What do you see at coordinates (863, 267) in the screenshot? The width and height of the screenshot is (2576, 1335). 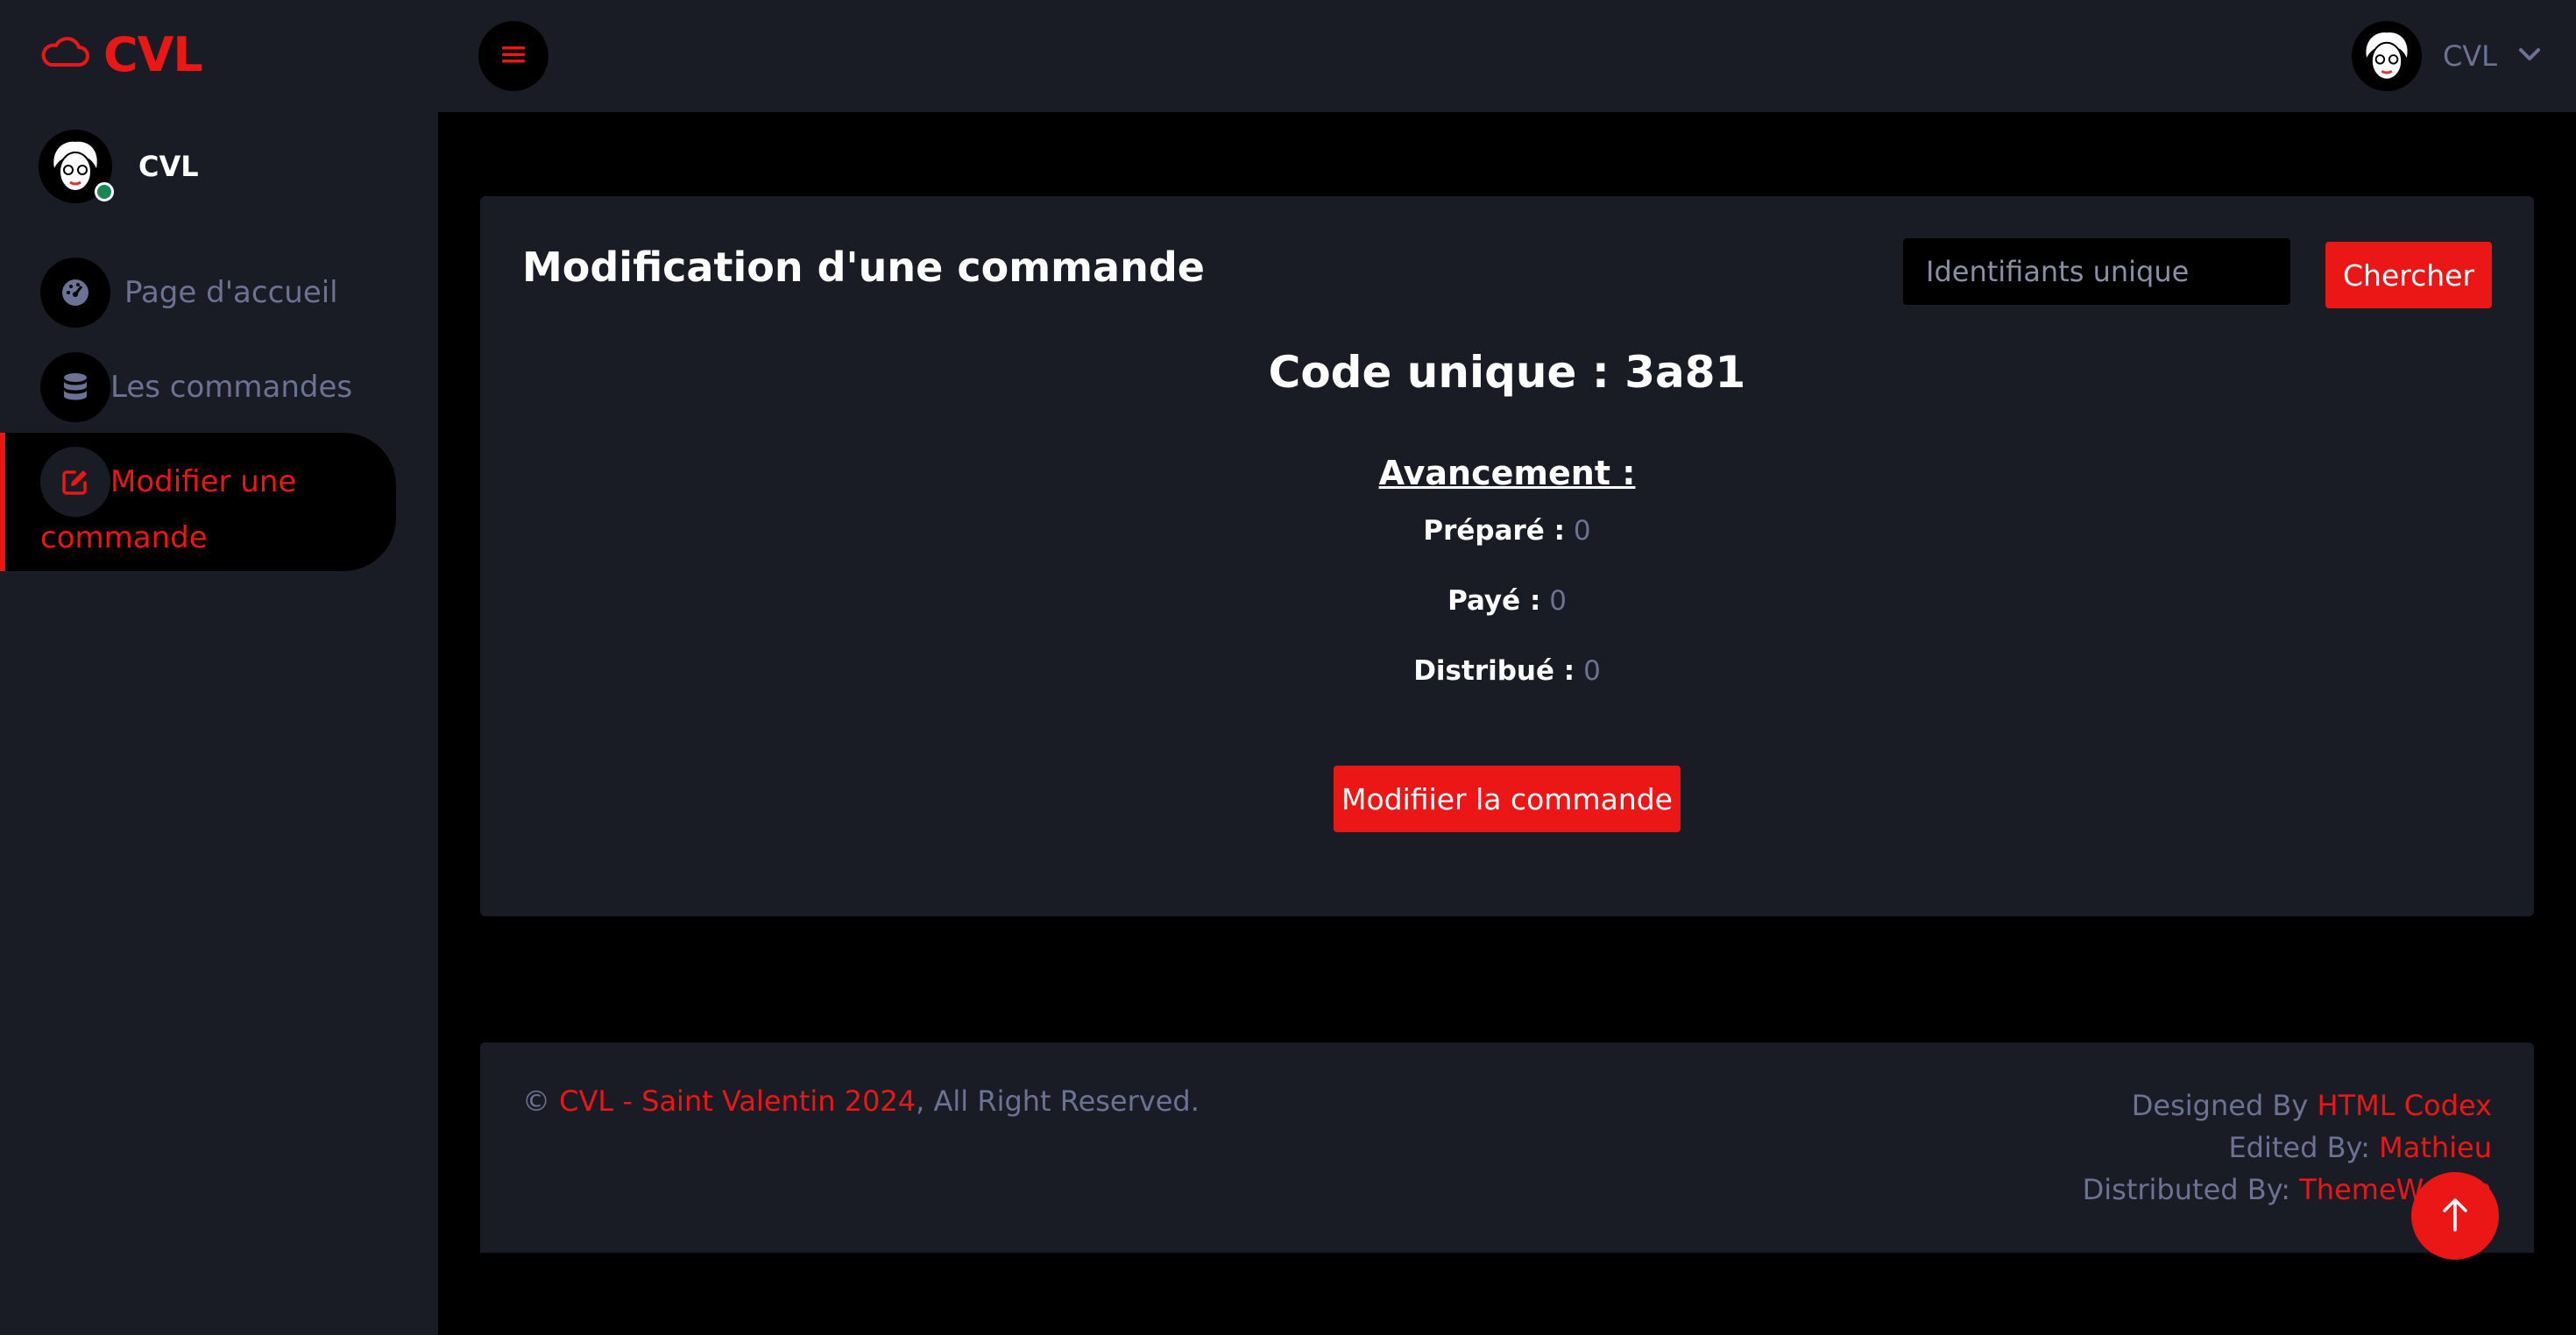 I see `page-title: Modification d'une commande` at bounding box center [863, 267].